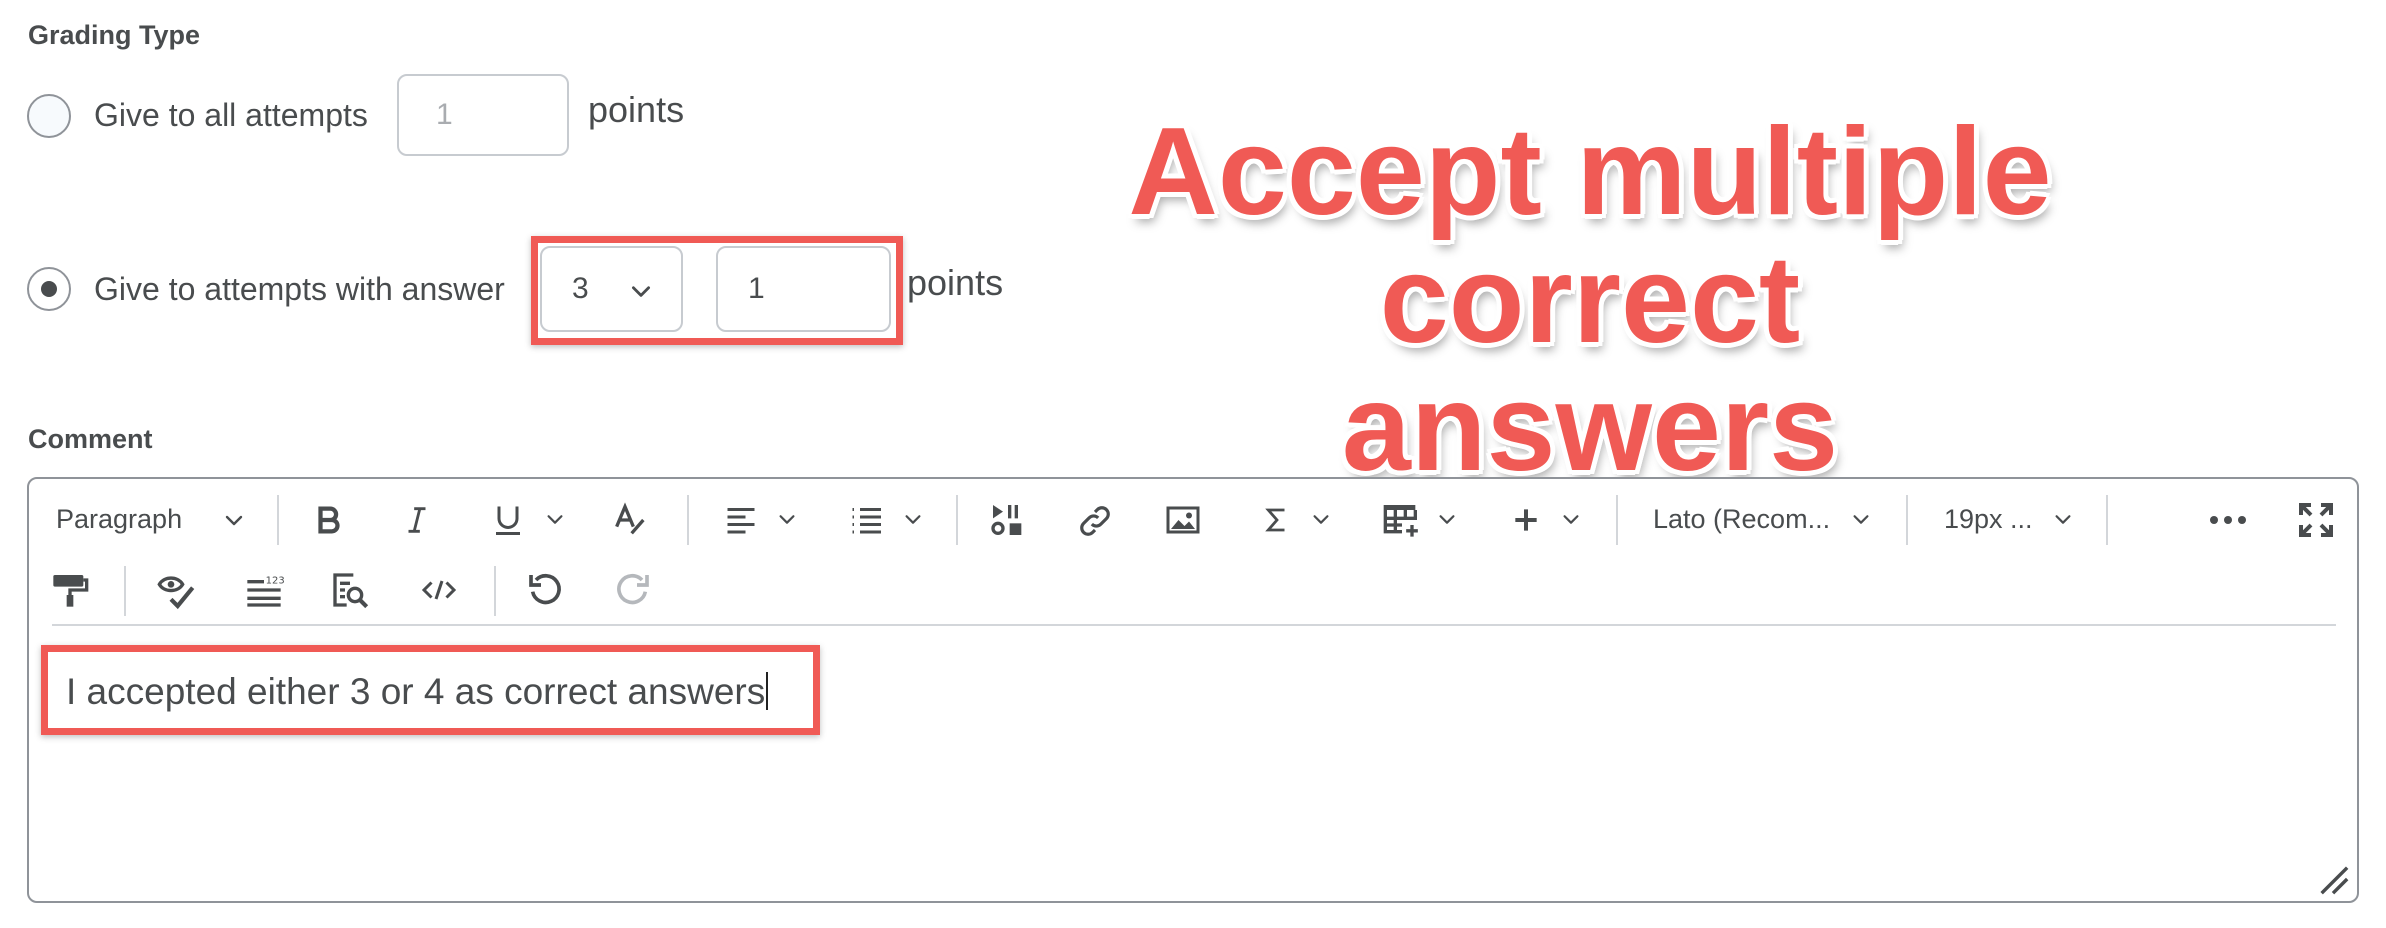 The width and height of the screenshot is (2386, 928). I want to click on redo-icon, so click(632, 590).